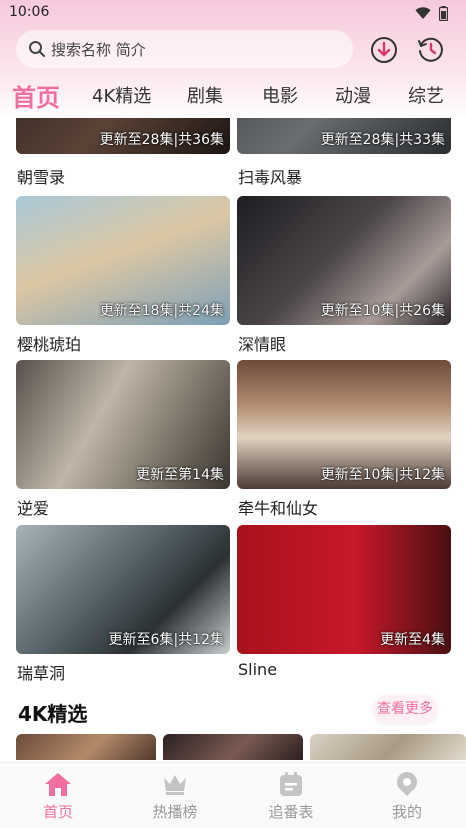  I want to click on tab-movies: 电影, so click(280, 95).